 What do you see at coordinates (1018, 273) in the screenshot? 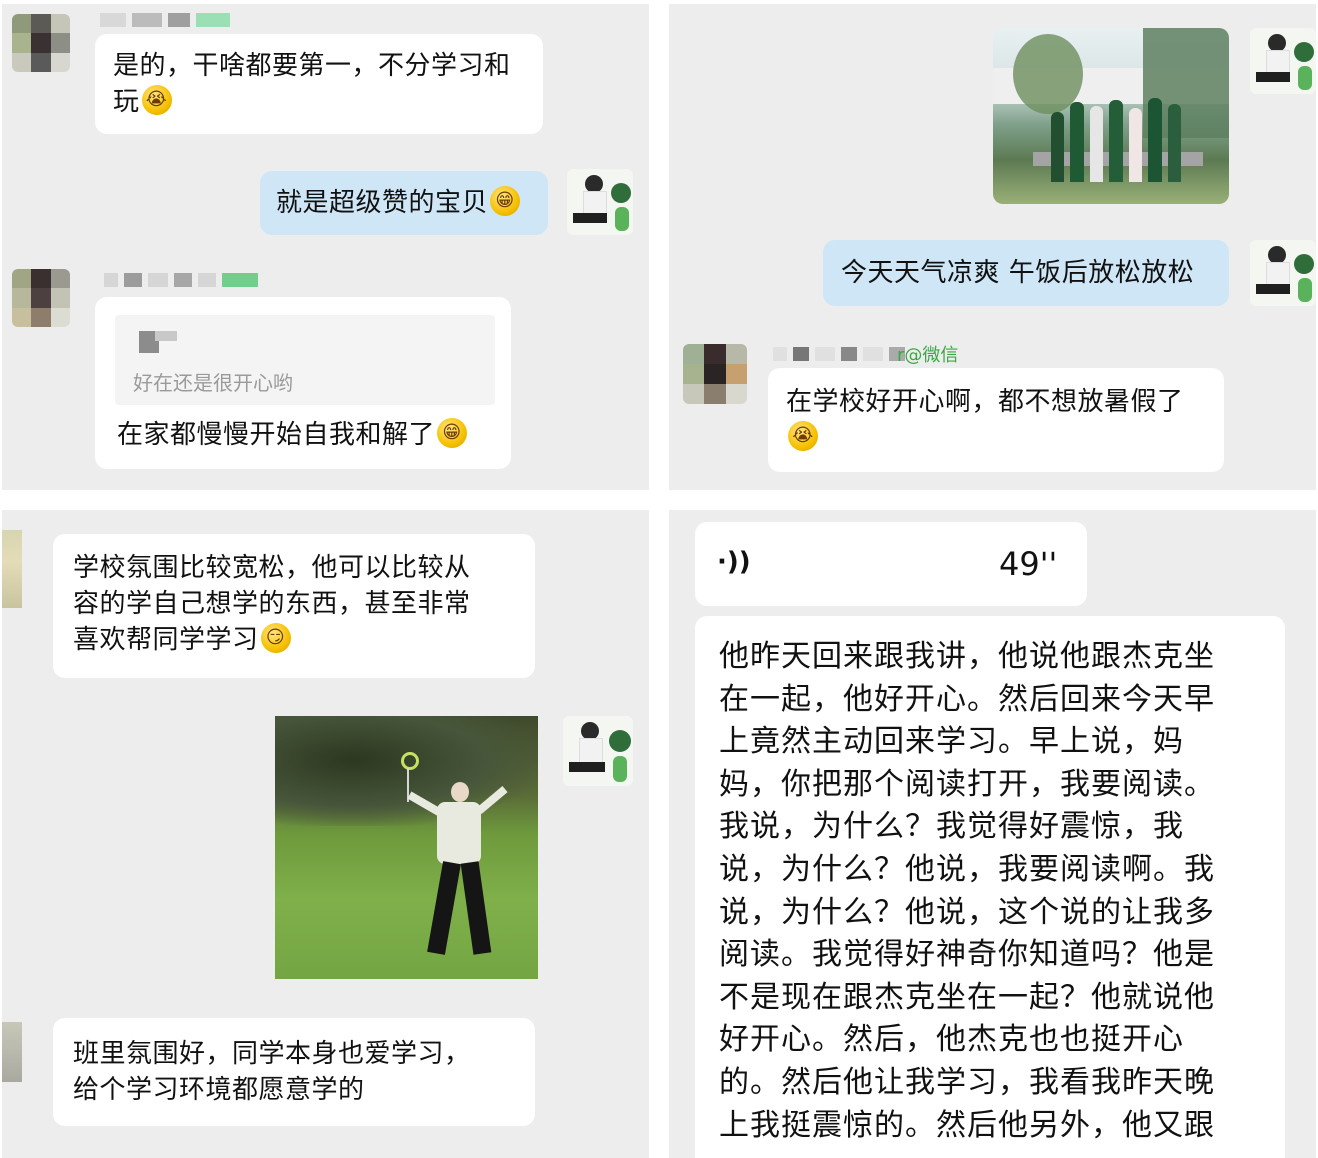
I see `message-text: 今天天气凉爽 午饭后放松放松` at bounding box center [1018, 273].